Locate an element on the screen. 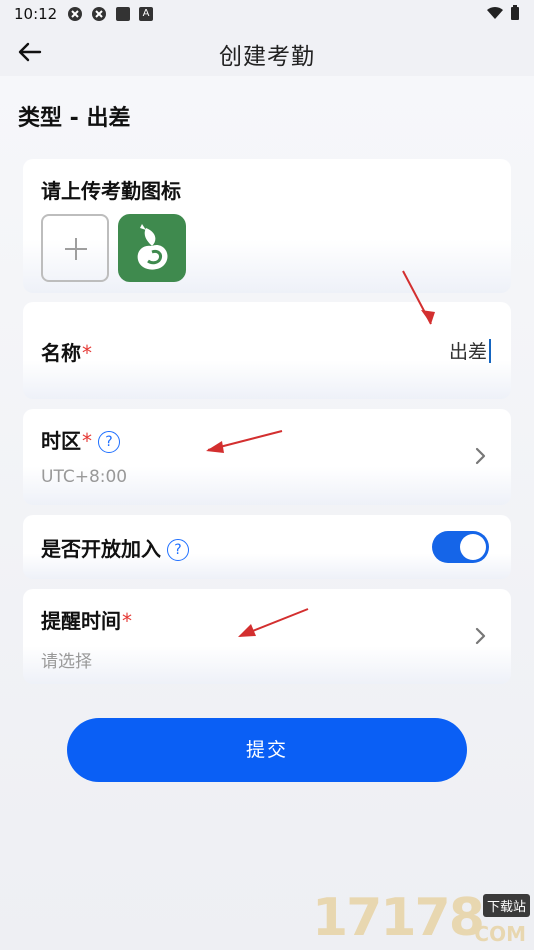  status-system-icons is located at coordinates (503, 13).